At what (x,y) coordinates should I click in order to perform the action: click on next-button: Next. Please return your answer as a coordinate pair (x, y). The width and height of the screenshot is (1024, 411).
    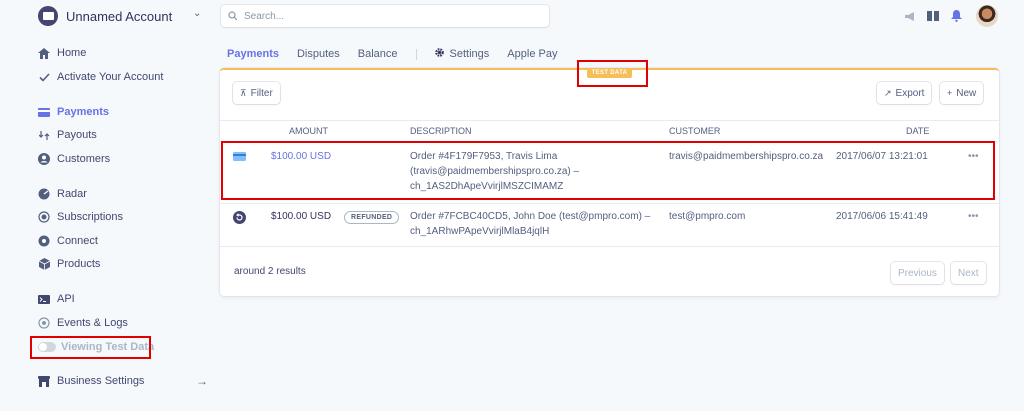
    Looking at the image, I should click on (968, 273).